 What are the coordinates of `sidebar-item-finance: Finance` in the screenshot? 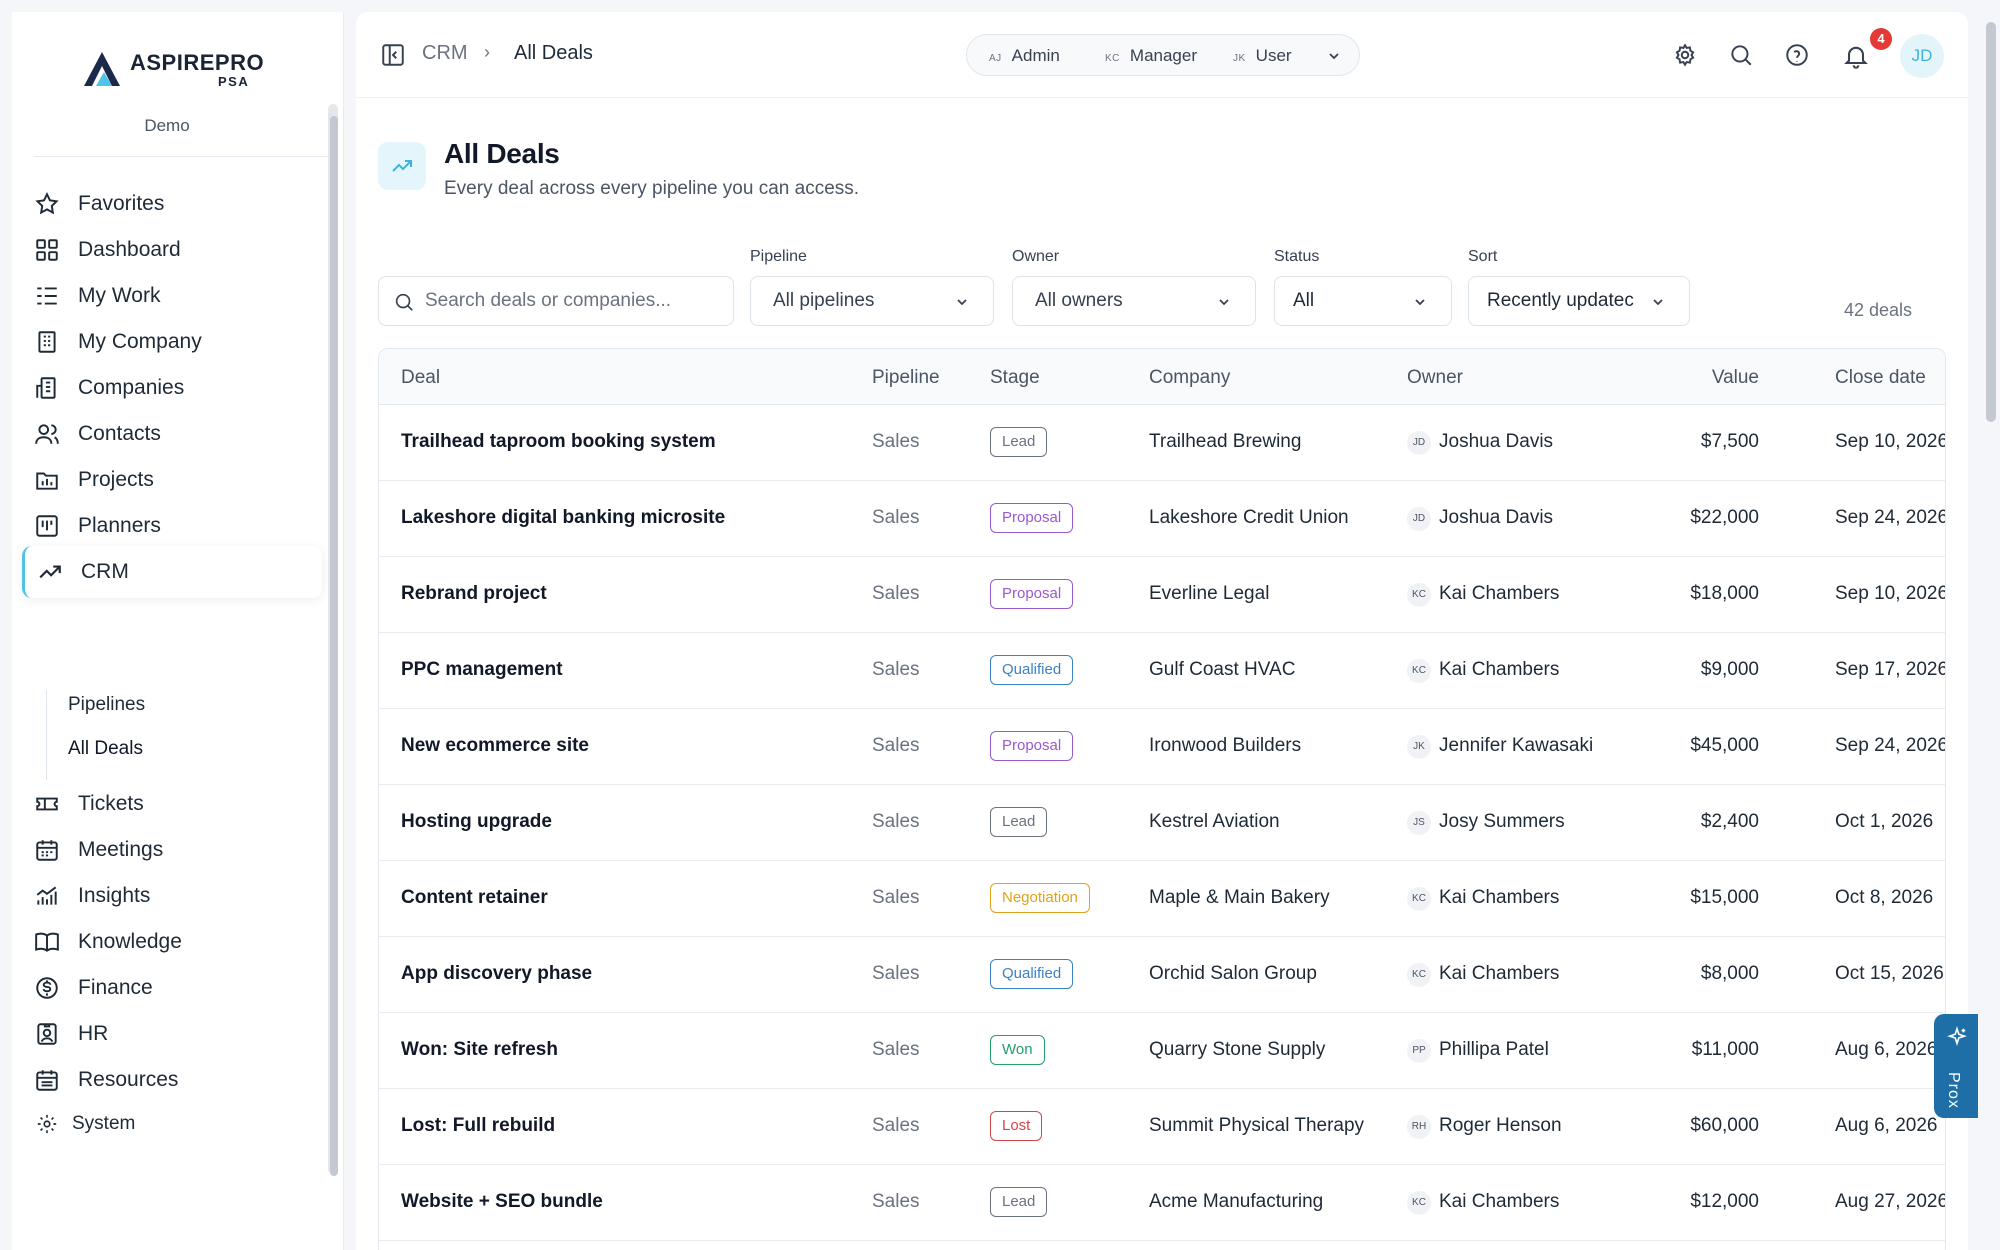 It's located at (172, 988).